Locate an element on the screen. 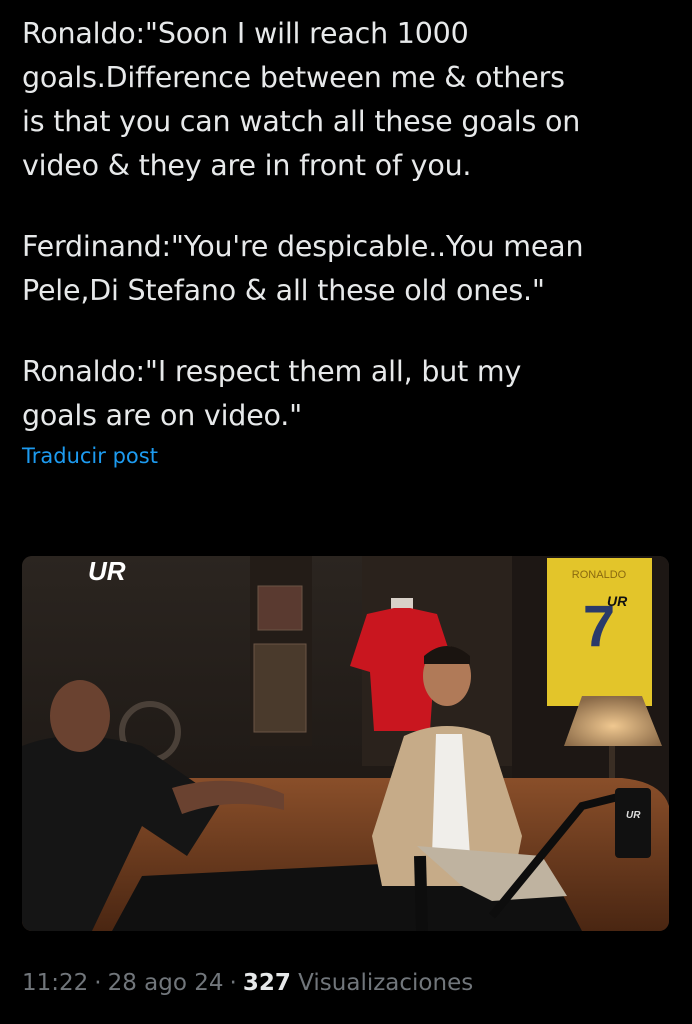 This screenshot has height=1024, width=692. watermark-logo: UR is located at coordinates (107, 571).